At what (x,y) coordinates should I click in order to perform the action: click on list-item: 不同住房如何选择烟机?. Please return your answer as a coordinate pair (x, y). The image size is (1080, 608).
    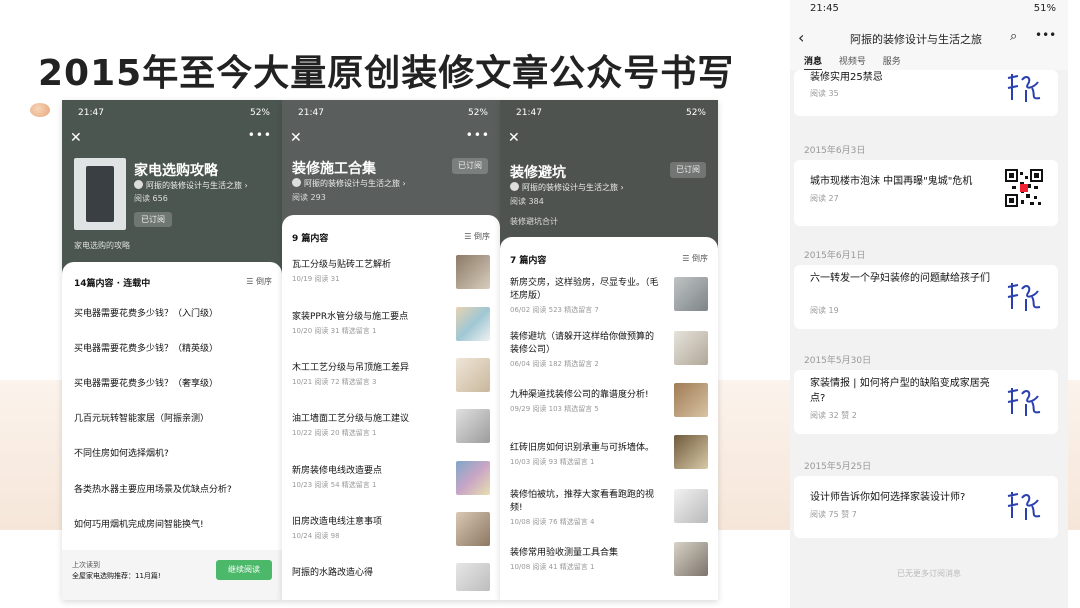
    Looking at the image, I should click on (121, 452).